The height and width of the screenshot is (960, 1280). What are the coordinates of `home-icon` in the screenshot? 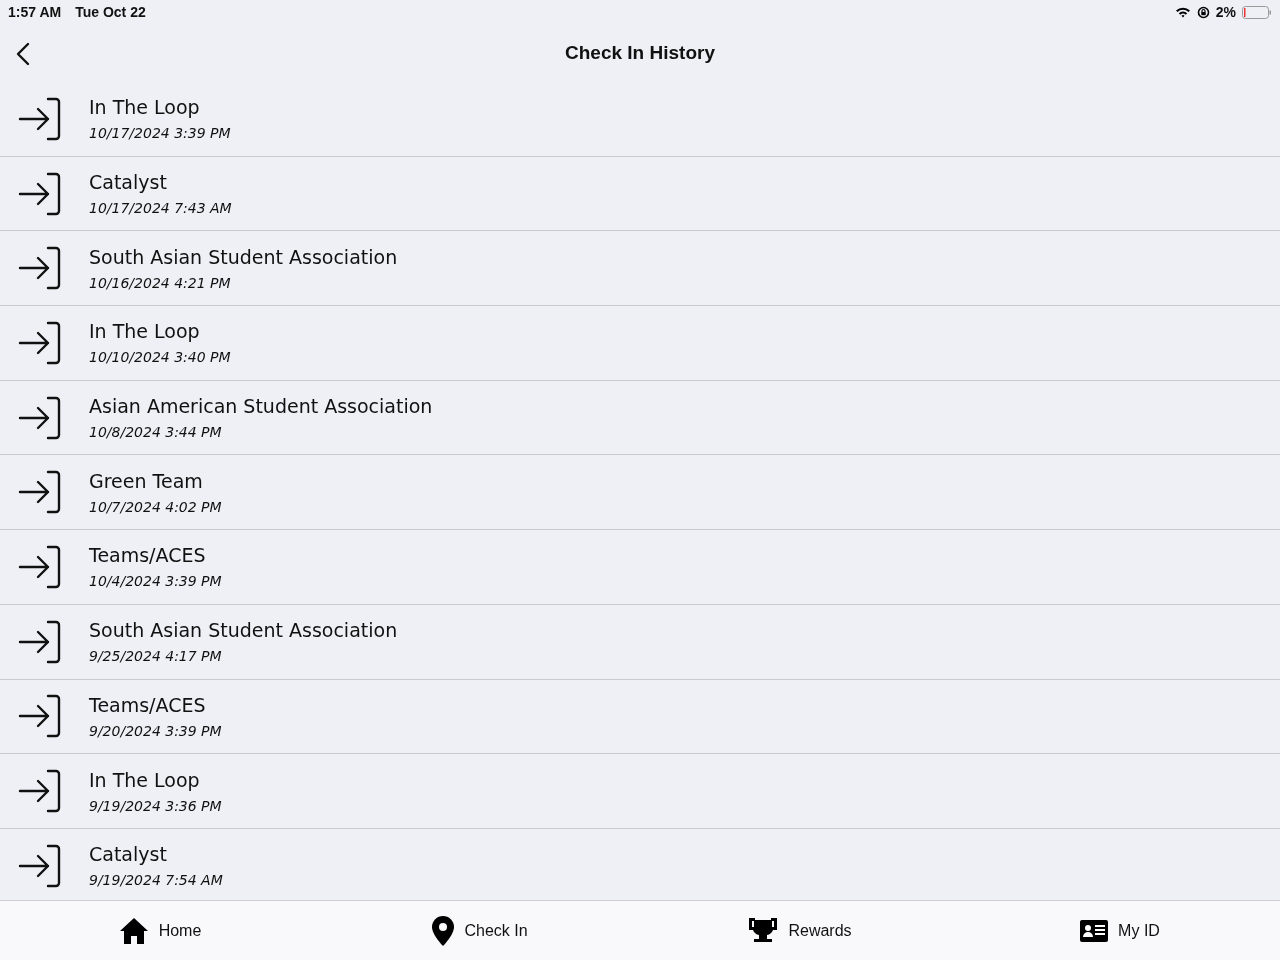 It's located at (133, 930).